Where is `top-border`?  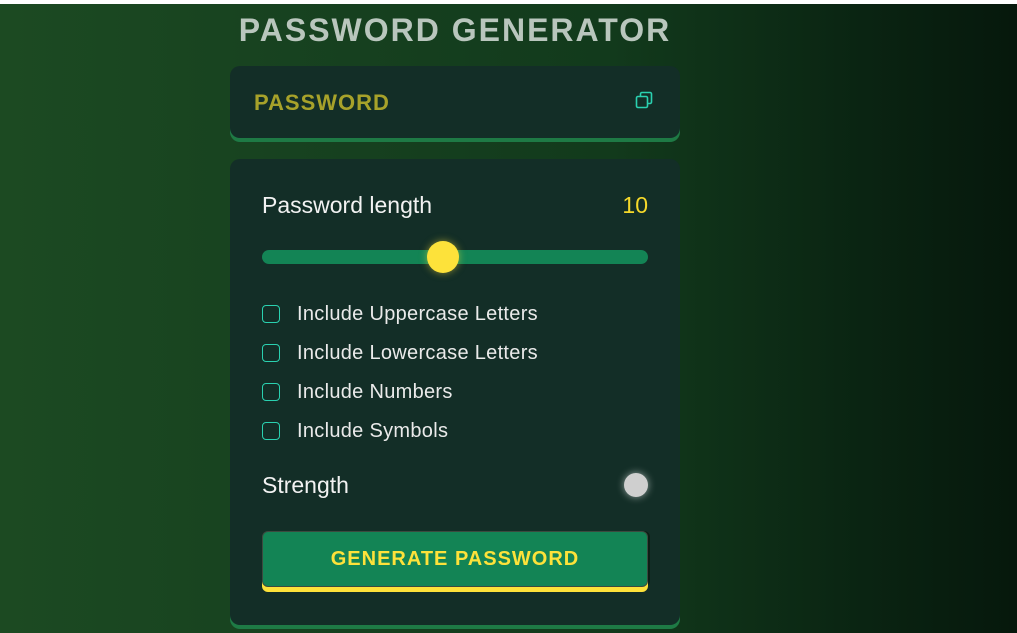
top-border is located at coordinates (508, 2).